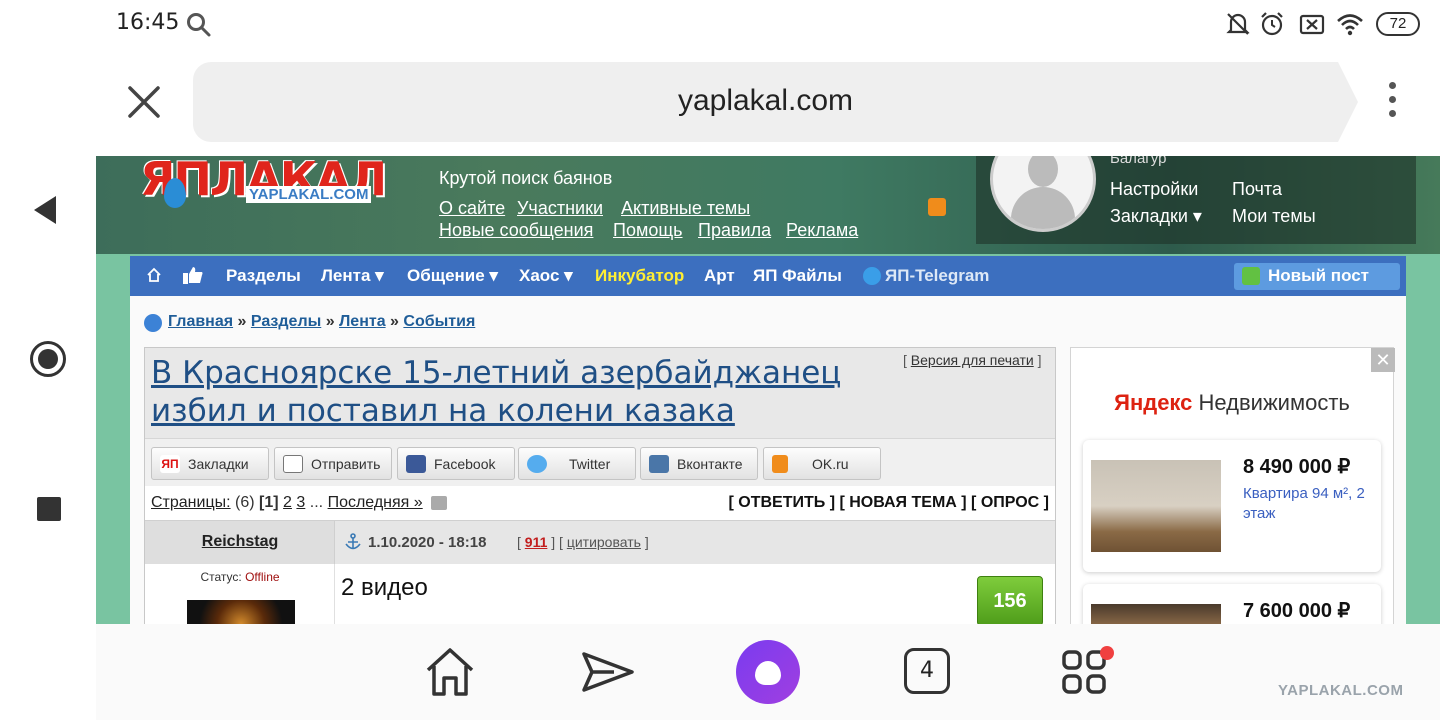 The height and width of the screenshot is (720, 1440). Describe the element at coordinates (1043, 208) in the screenshot. I see `avatar-body` at that location.